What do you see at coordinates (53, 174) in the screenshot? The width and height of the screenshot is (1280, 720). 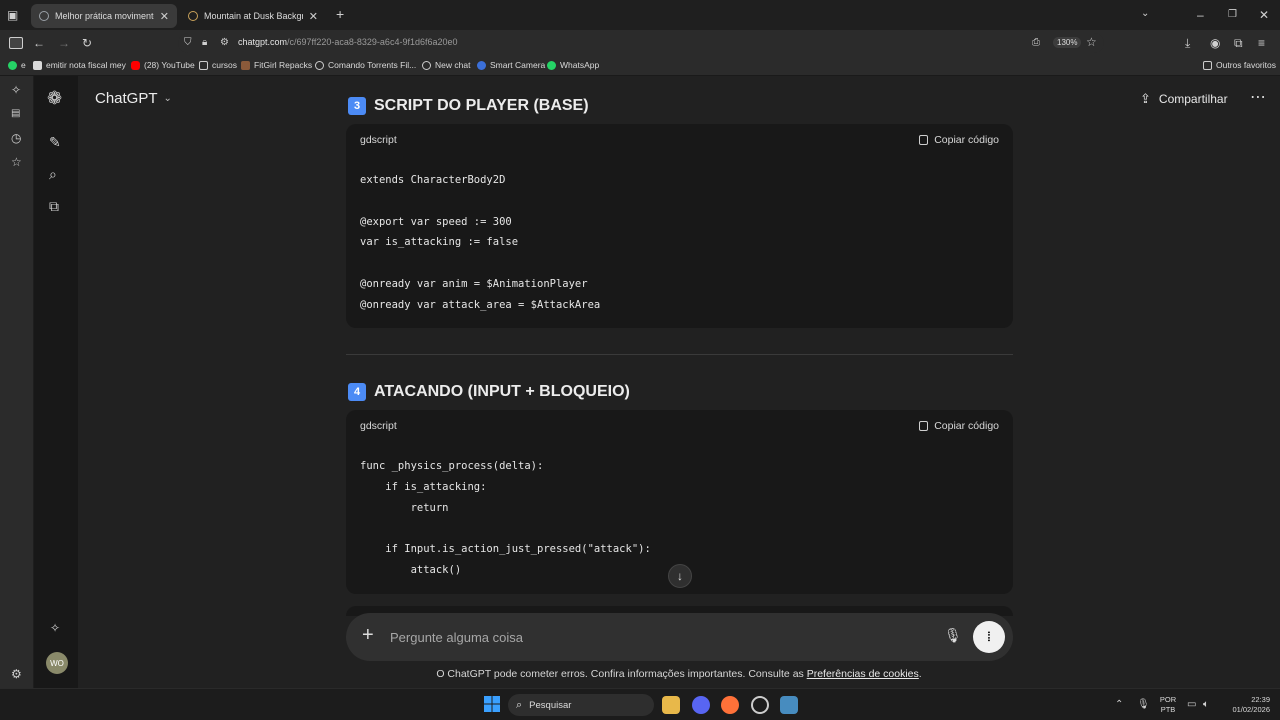 I see `search-chats-icon: ⌕` at bounding box center [53, 174].